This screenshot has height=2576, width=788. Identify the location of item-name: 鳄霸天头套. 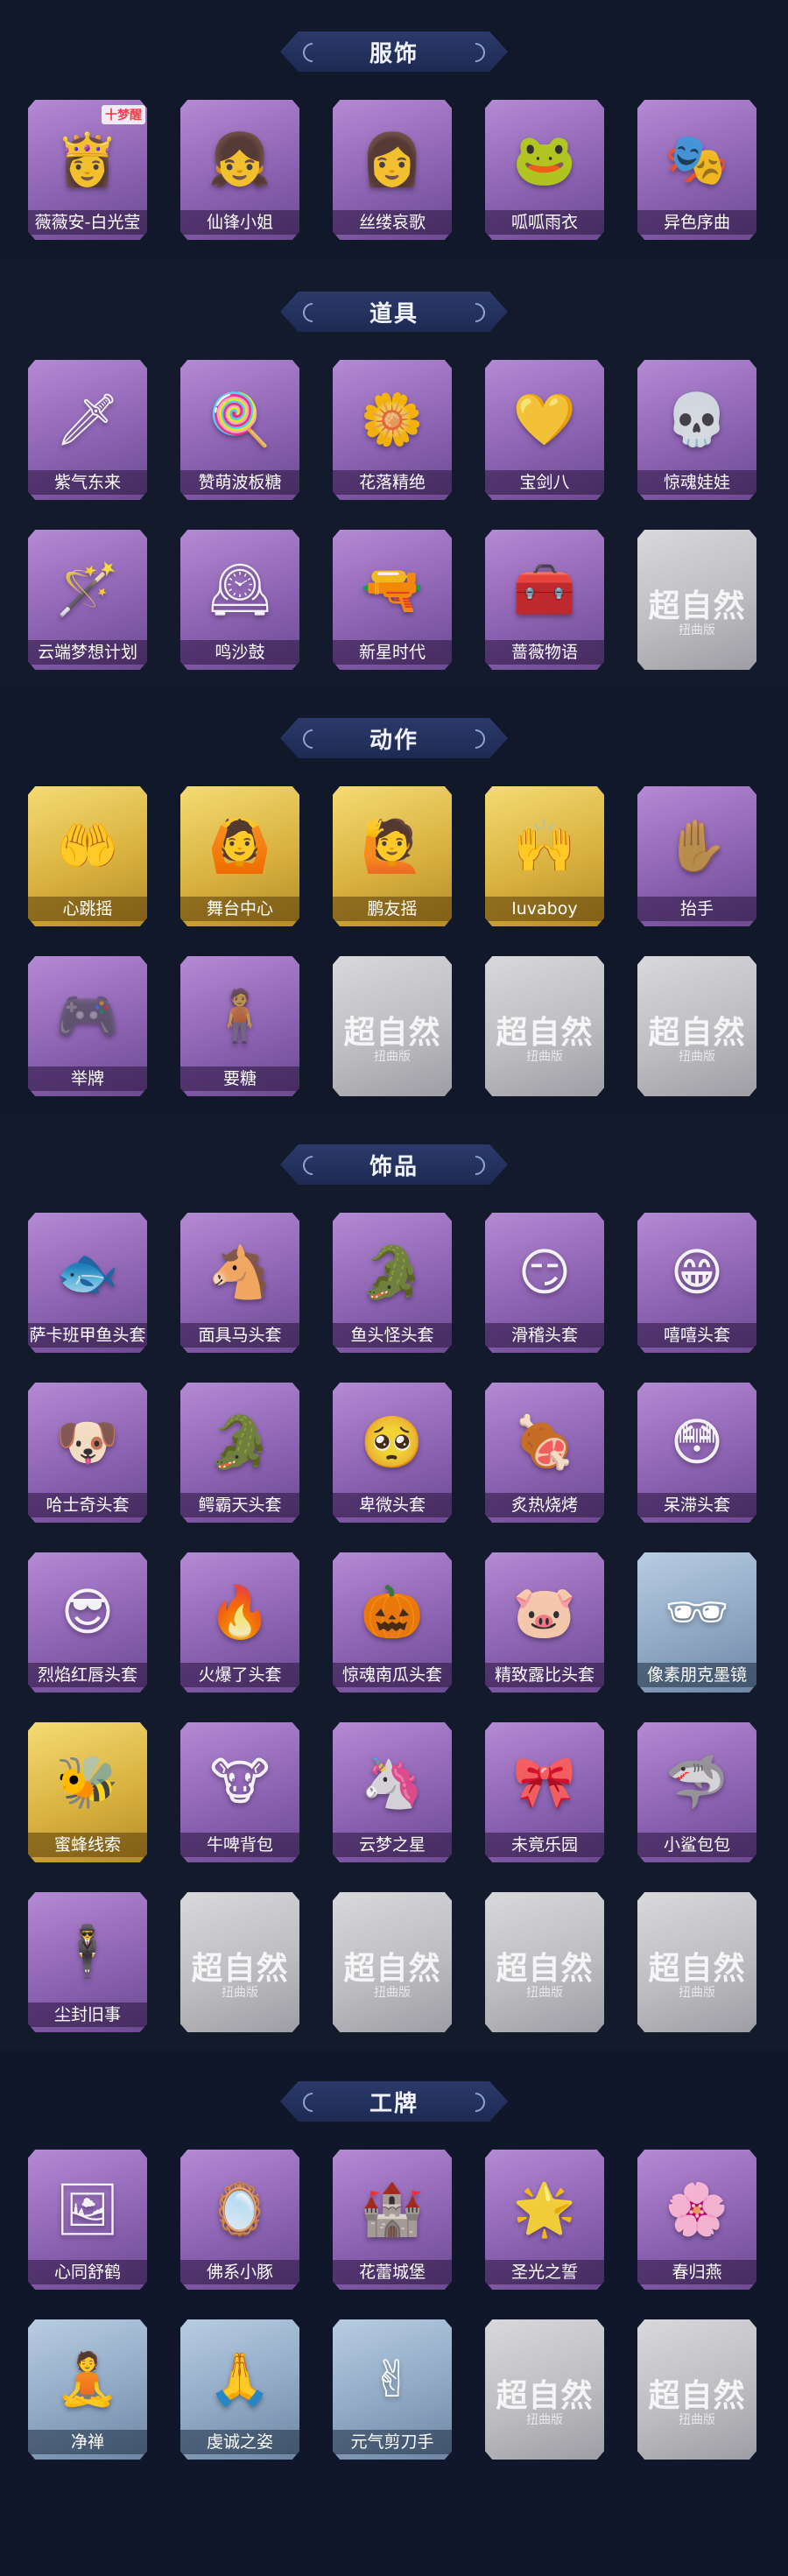
(239, 1505).